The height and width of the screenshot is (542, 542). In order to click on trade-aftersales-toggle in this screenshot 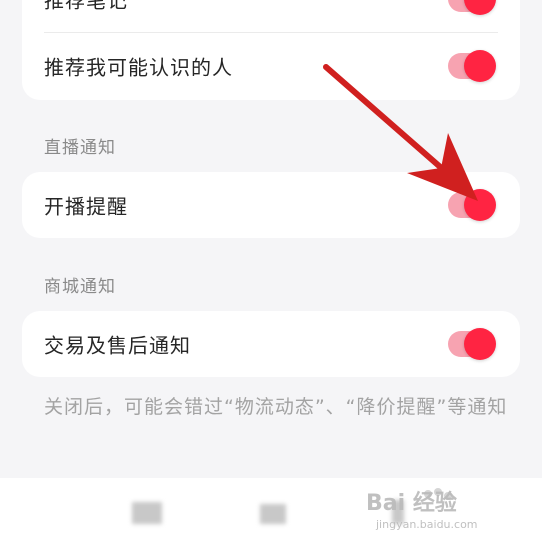, I will do `click(472, 344)`.